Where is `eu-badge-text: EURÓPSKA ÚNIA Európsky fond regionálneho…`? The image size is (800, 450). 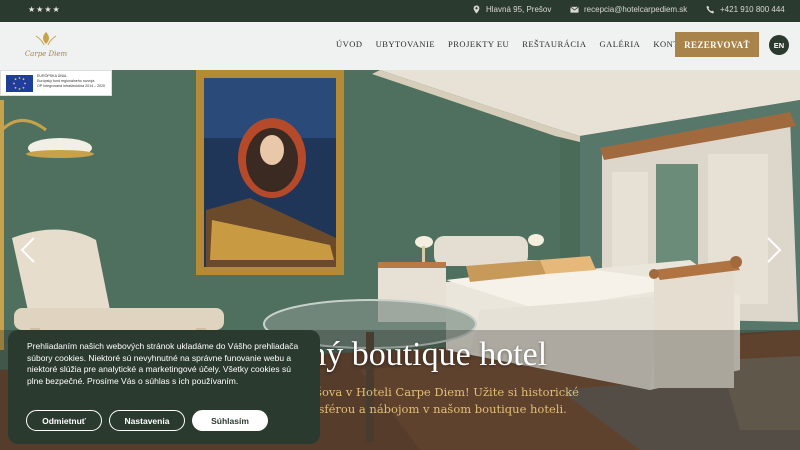 eu-badge-text: EURÓPSKA ÚNIA Európsky fond regionálneho… is located at coordinates (74, 81).